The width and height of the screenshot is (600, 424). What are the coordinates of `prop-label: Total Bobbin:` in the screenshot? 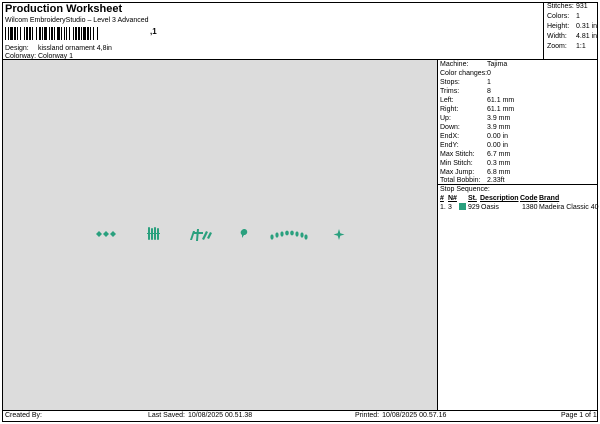 It's located at (460, 180).